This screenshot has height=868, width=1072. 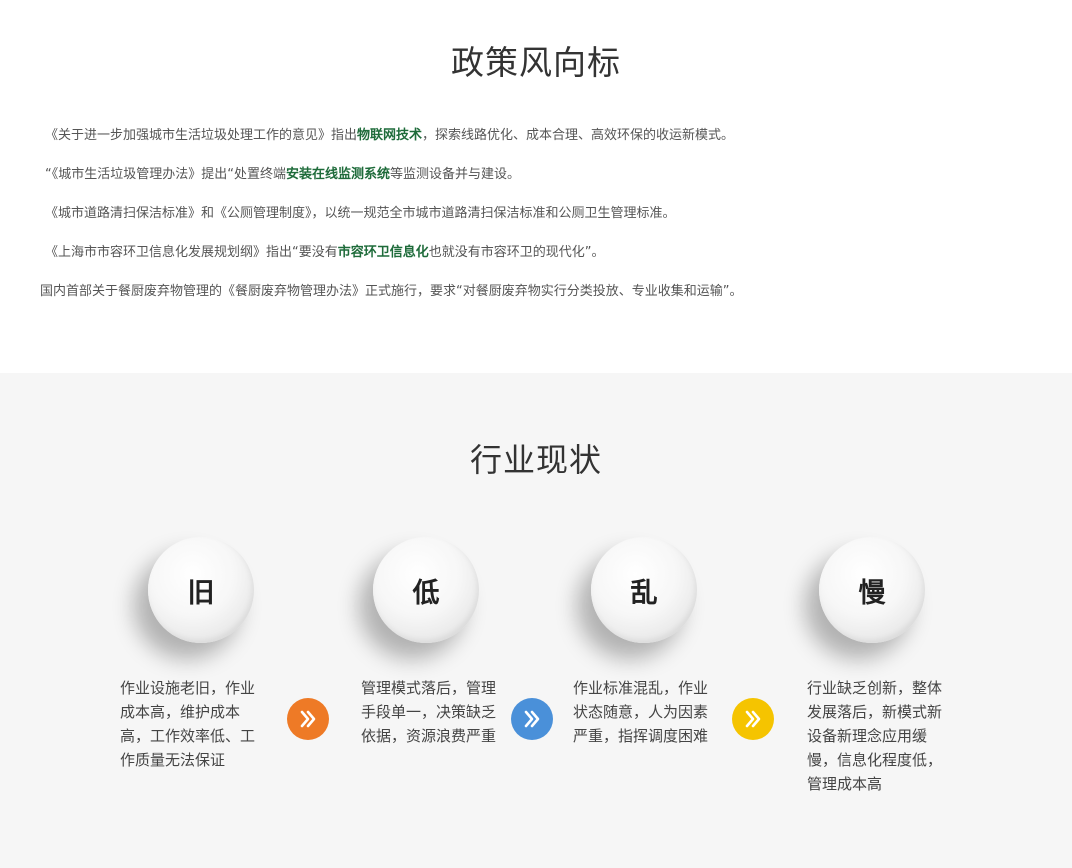 What do you see at coordinates (578, 135) in the screenshot?
I see `policy-line-text: ，探索线路优化、成本合理、高效环保的收运新模式。` at bounding box center [578, 135].